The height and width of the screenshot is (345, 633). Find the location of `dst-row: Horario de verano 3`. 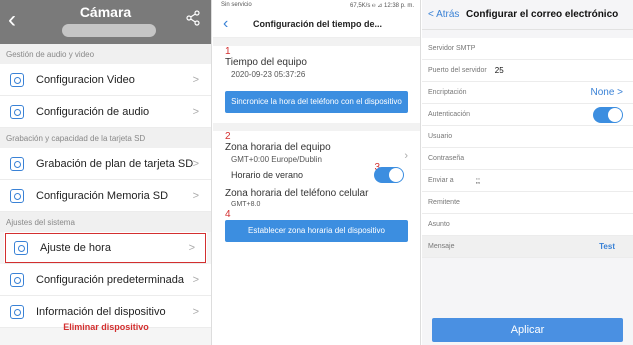

dst-row: Horario de verano 3 is located at coordinates (316, 174).